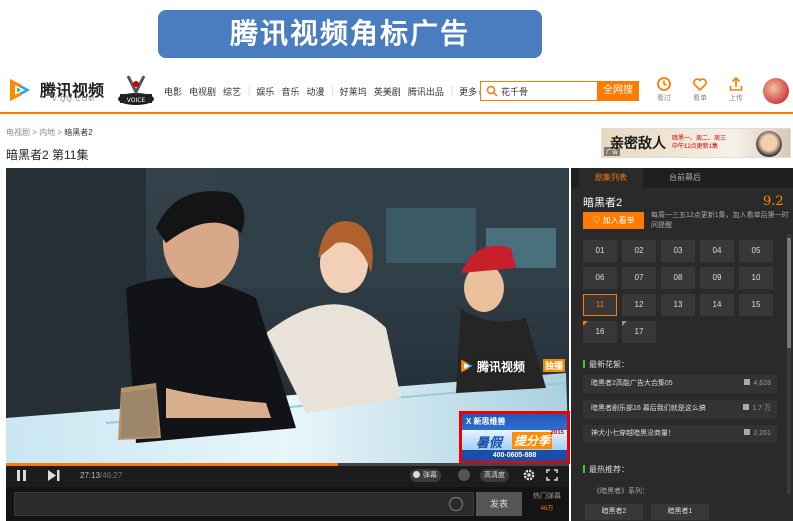 This screenshot has width=793, height=521. Describe the element at coordinates (47, 132) in the screenshot. I see `breadcrumb-mainland: 内地` at that location.